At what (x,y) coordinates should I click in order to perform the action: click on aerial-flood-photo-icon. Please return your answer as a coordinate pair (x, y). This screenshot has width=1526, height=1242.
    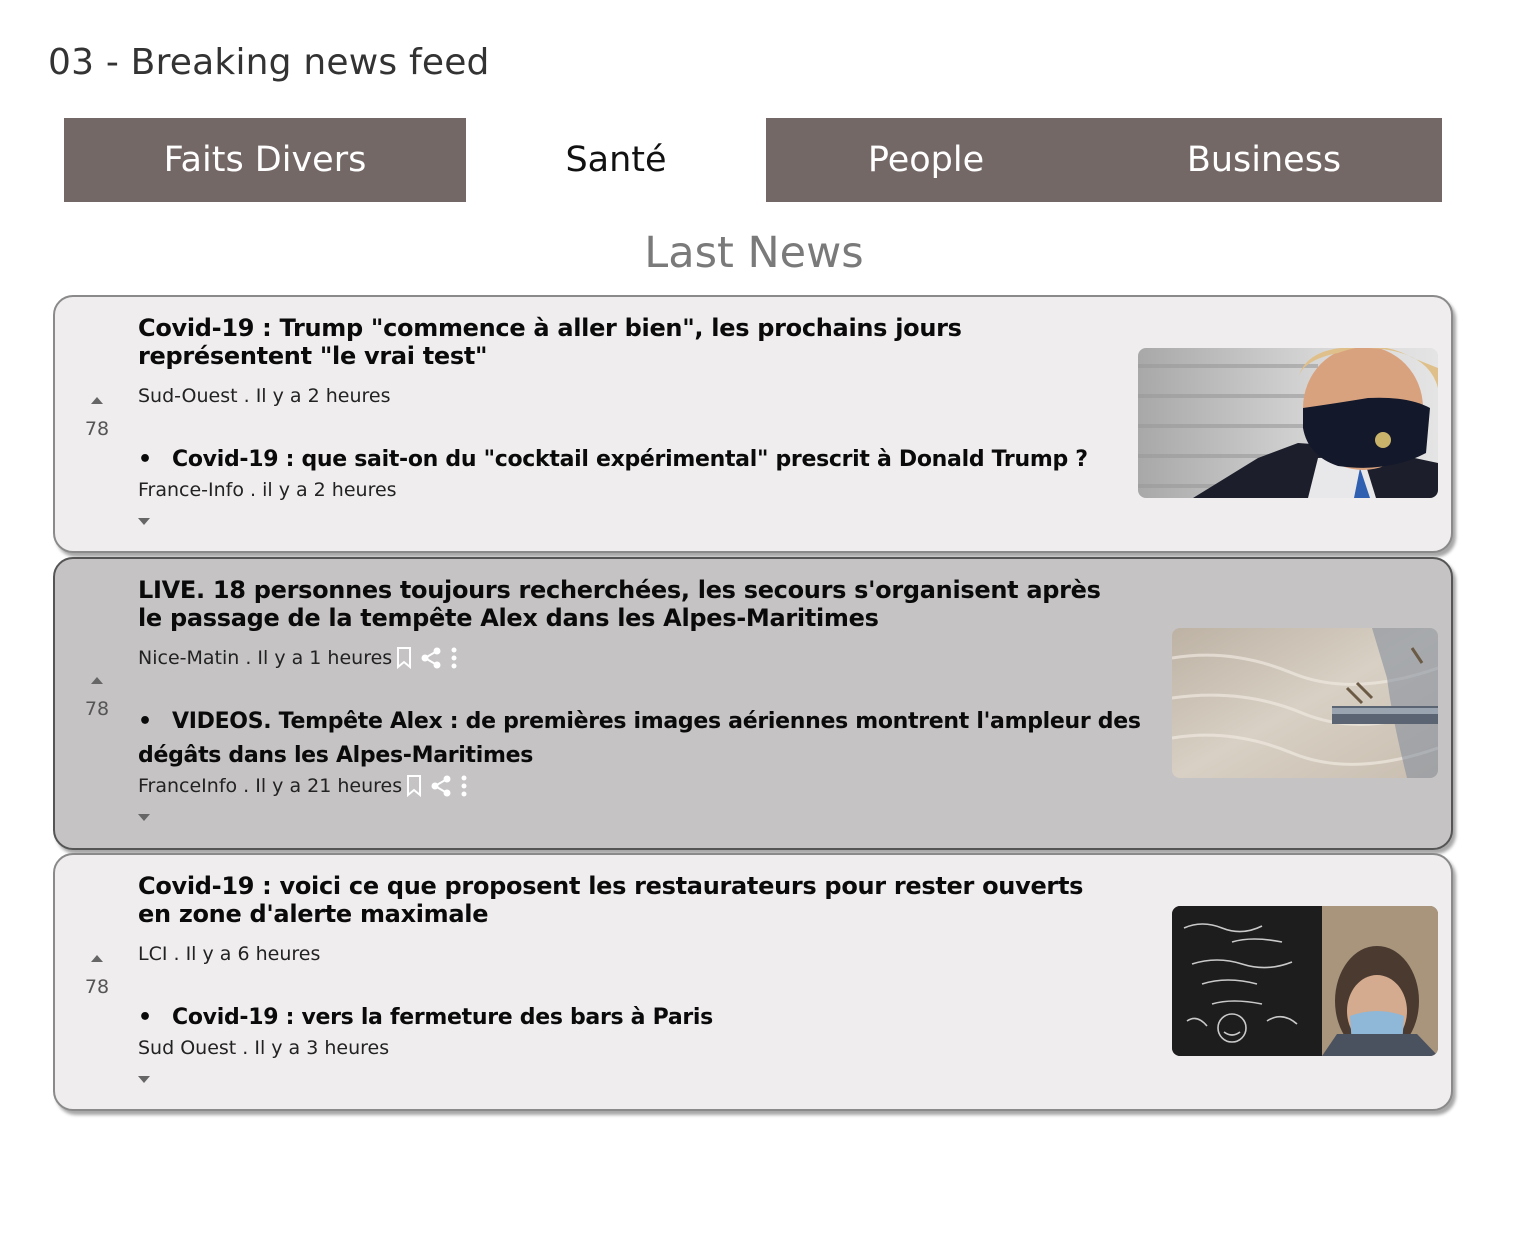
    Looking at the image, I should click on (1305, 703).